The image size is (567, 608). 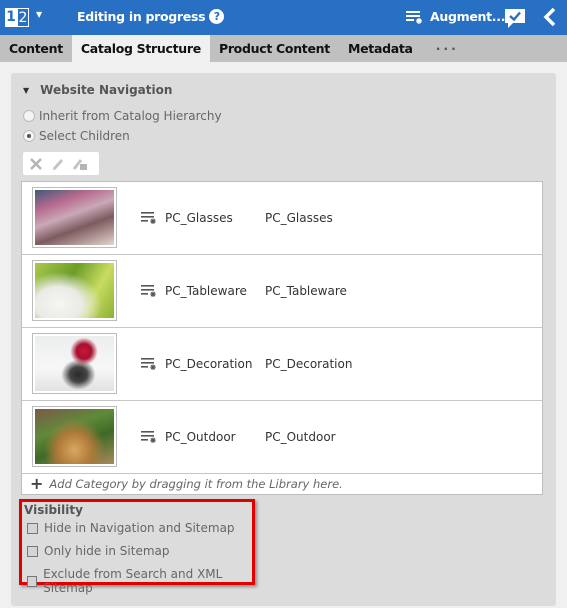 I want to click on dining-room-flowers-photo, so click(x=74, y=363).